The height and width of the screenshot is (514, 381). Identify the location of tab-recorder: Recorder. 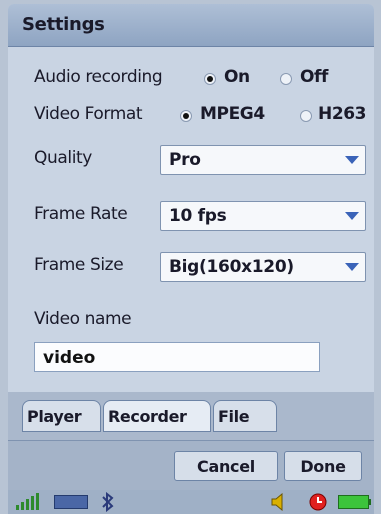
(157, 416).